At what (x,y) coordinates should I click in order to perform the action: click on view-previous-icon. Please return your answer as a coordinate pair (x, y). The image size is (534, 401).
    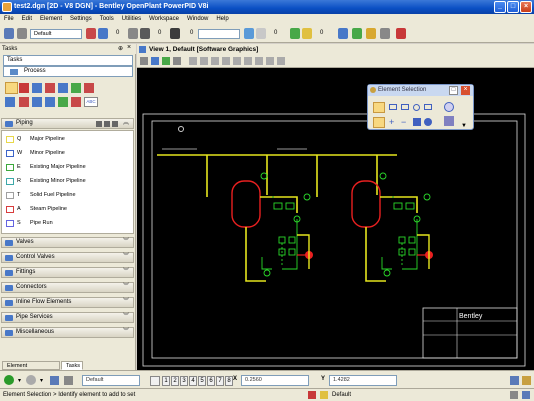
    Looking at the image, I should click on (259, 61).